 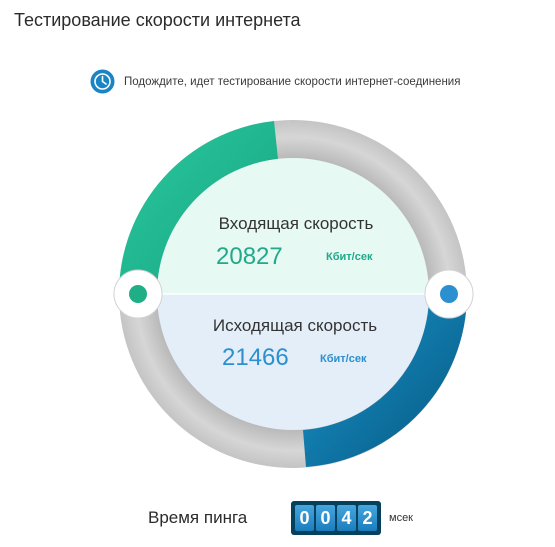 I want to click on download-knob, so click(x=138, y=294).